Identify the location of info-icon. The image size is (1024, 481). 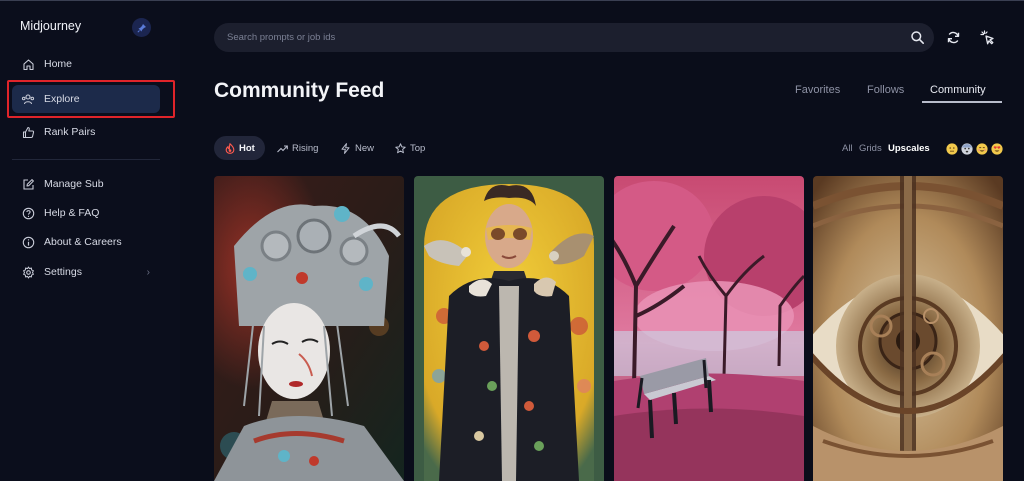
(28, 242).